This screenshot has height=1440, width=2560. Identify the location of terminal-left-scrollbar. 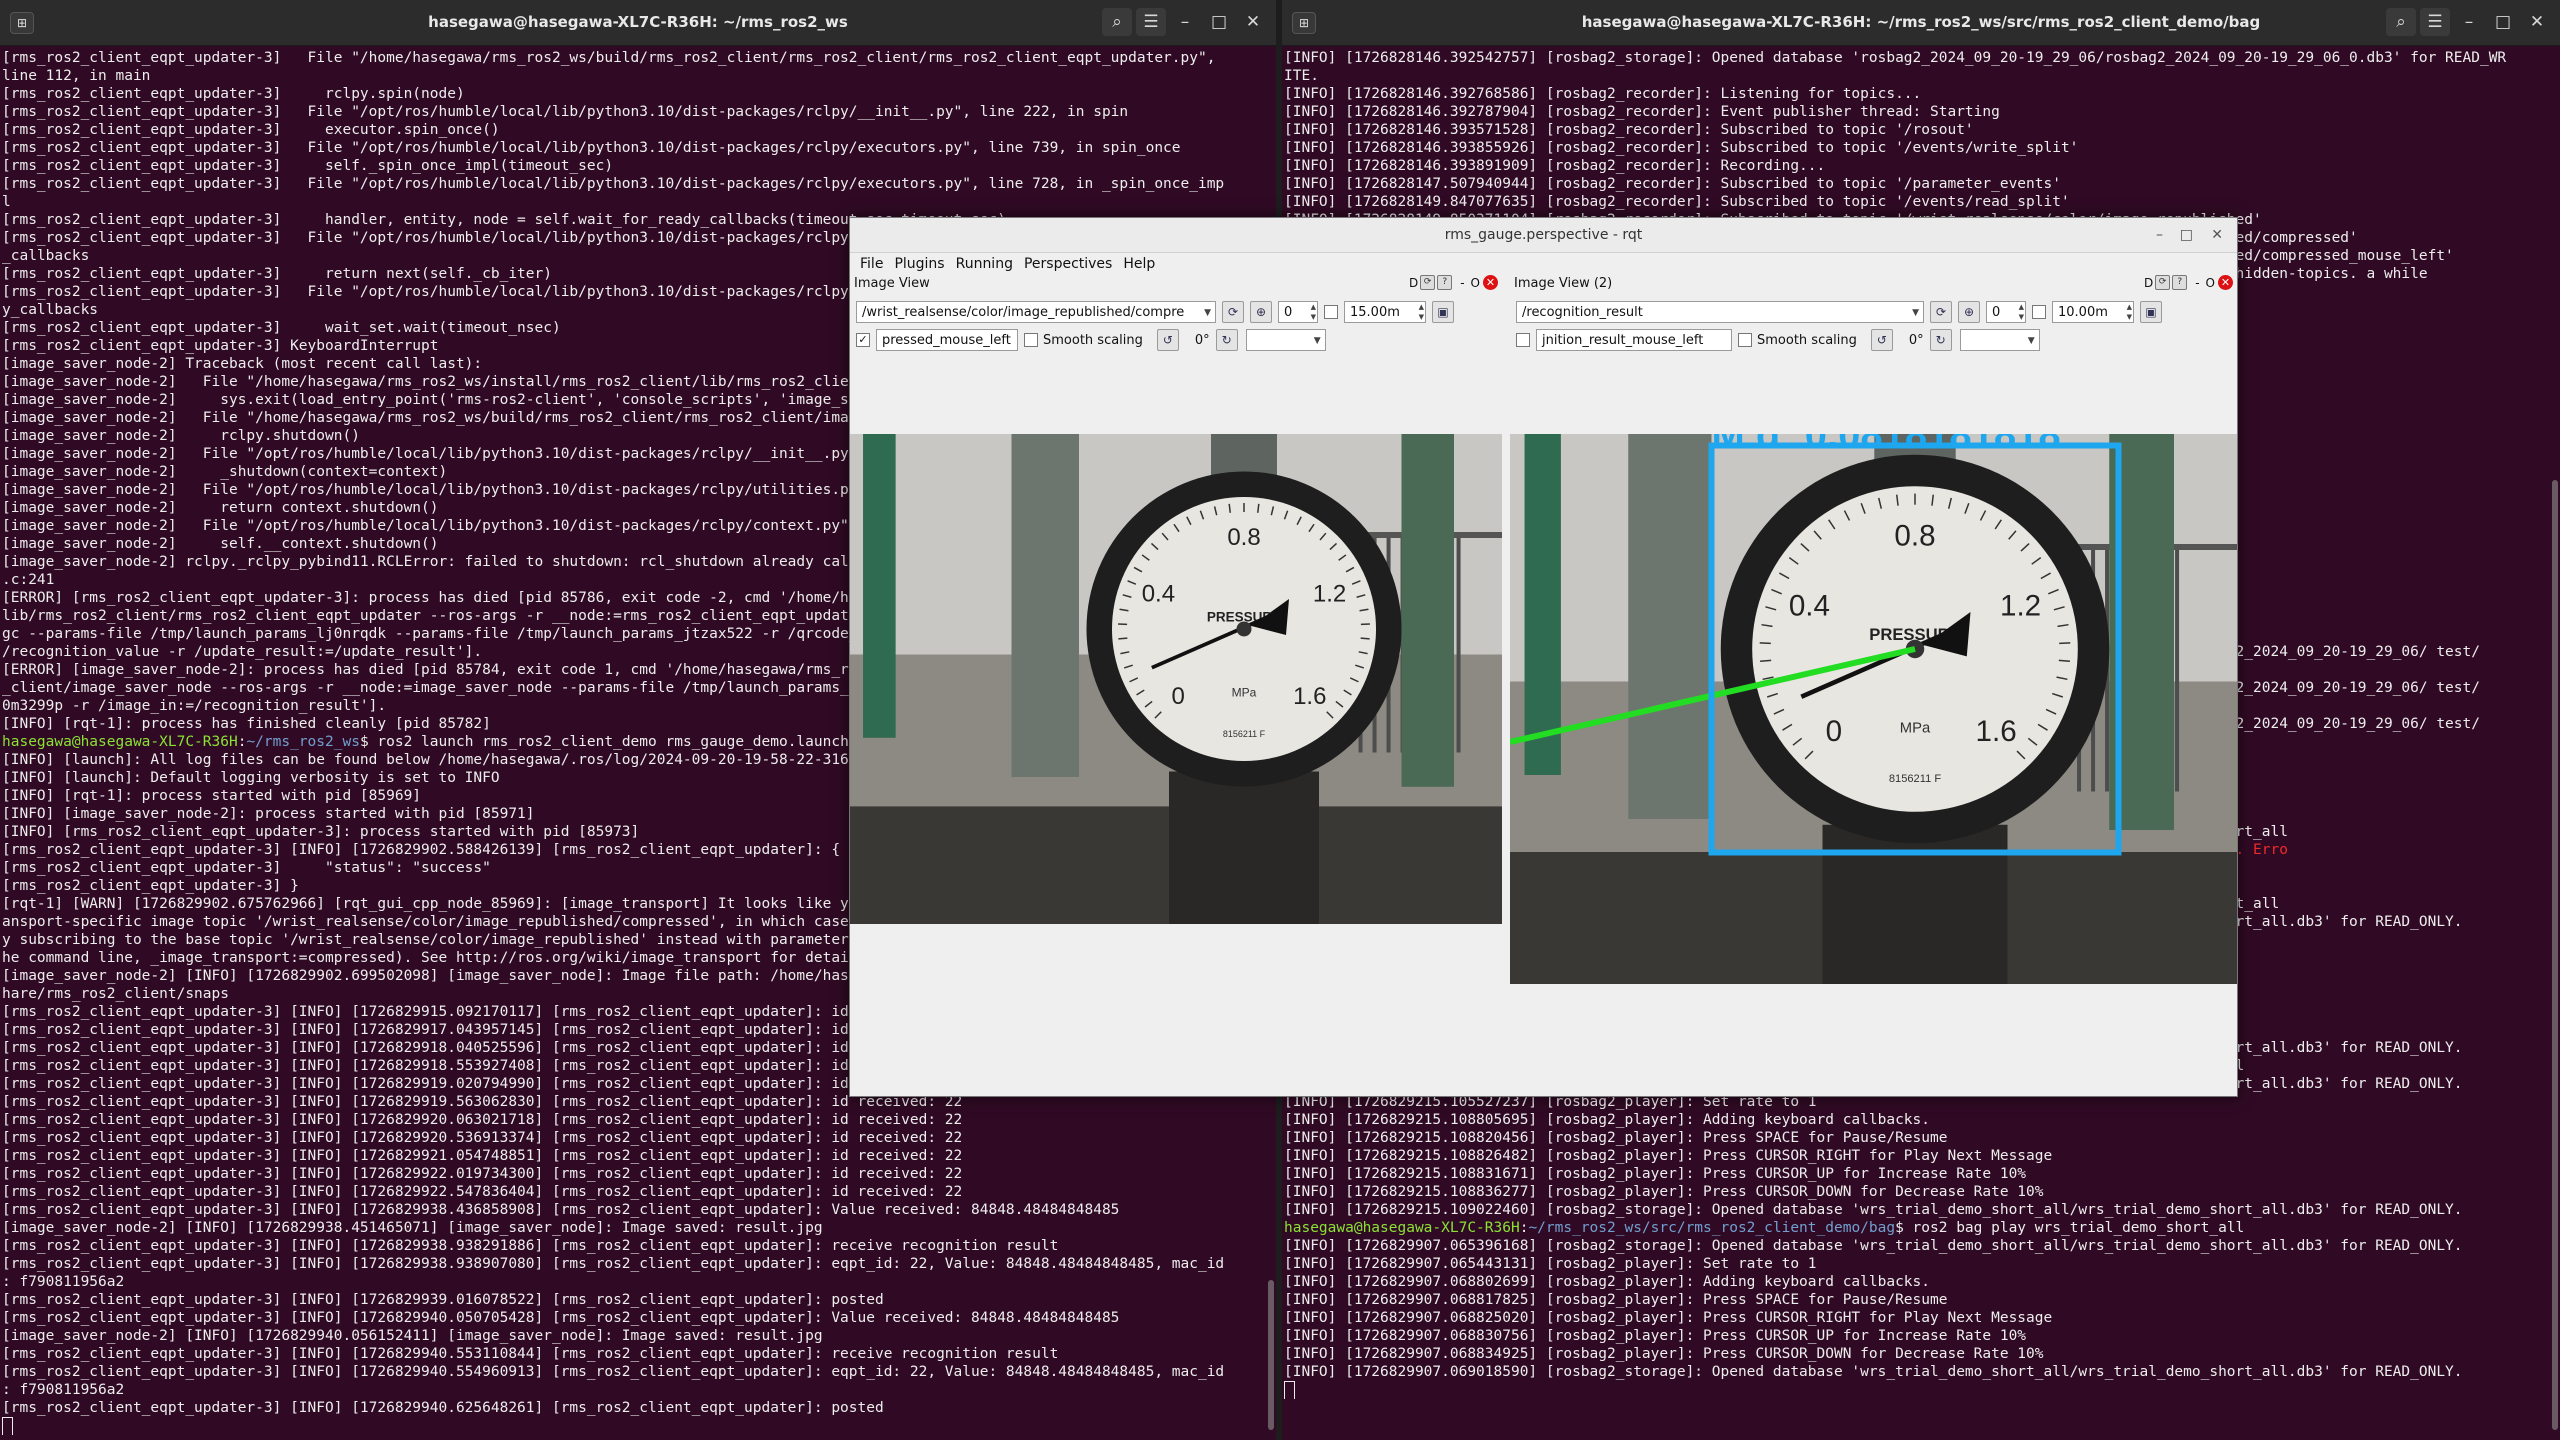
(1271, 1355).